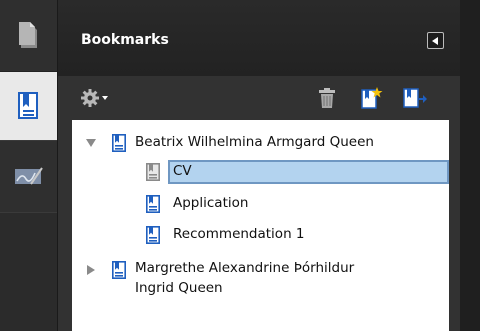 The height and width of the screenshot is (331, 480). I want to click on delete-trash-icon, so click(327, 98).